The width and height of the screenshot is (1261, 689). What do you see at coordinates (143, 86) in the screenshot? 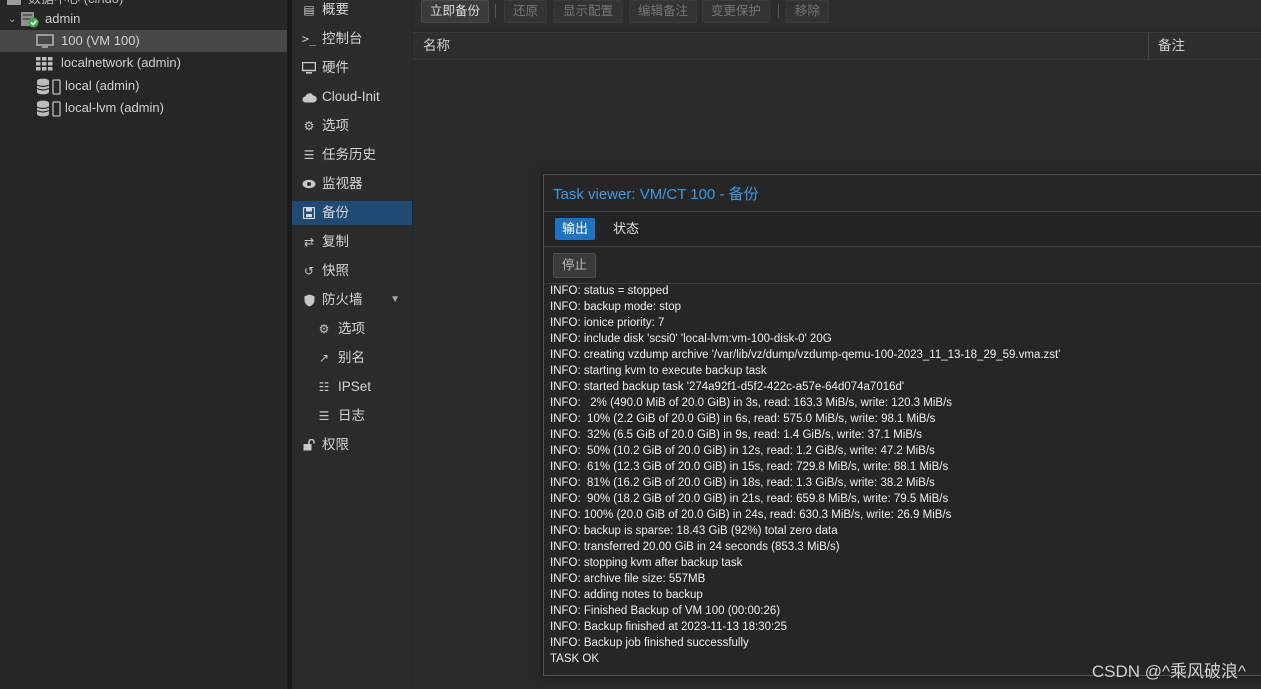
I see `tree-item-local: local (admin)` at bounding box center [143, 86].